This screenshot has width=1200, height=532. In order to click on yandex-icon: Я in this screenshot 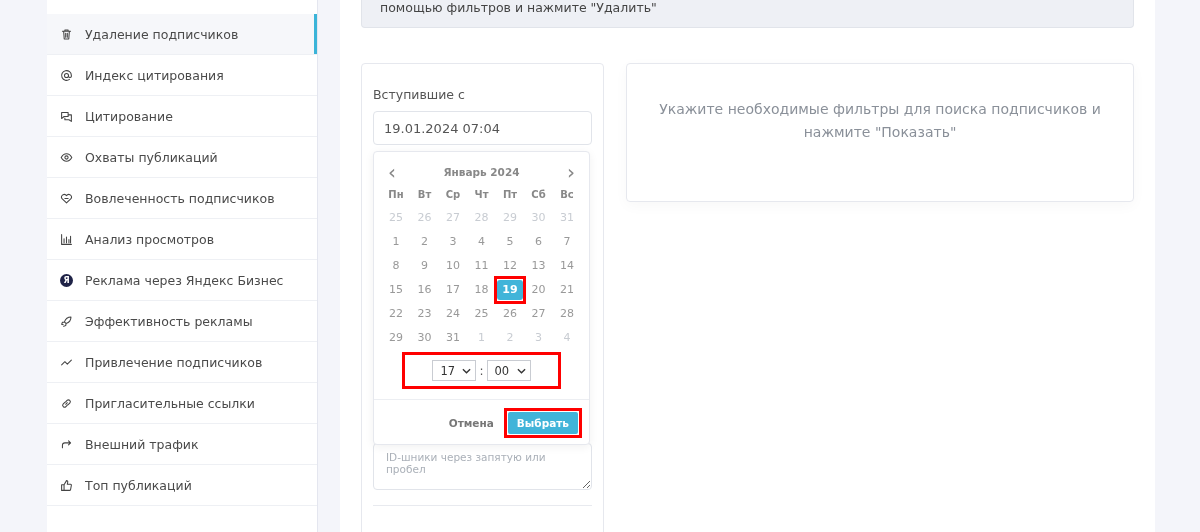, I will do `click(66, 280)`.